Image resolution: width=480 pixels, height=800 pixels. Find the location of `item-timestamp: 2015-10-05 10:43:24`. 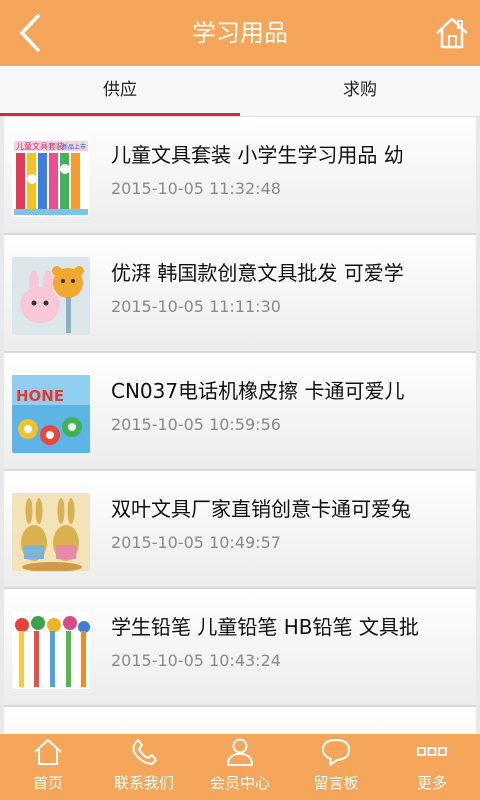

item-timestamp: 2015-10-05 10:43:24 is located at coordinates (196, 660).